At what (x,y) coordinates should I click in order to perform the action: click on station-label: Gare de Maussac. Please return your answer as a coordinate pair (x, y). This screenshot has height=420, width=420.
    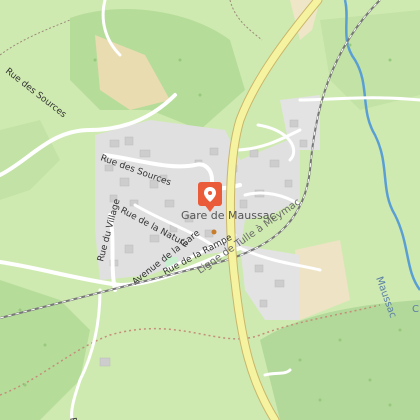
    Looking at the image, I should click on (228, 215).